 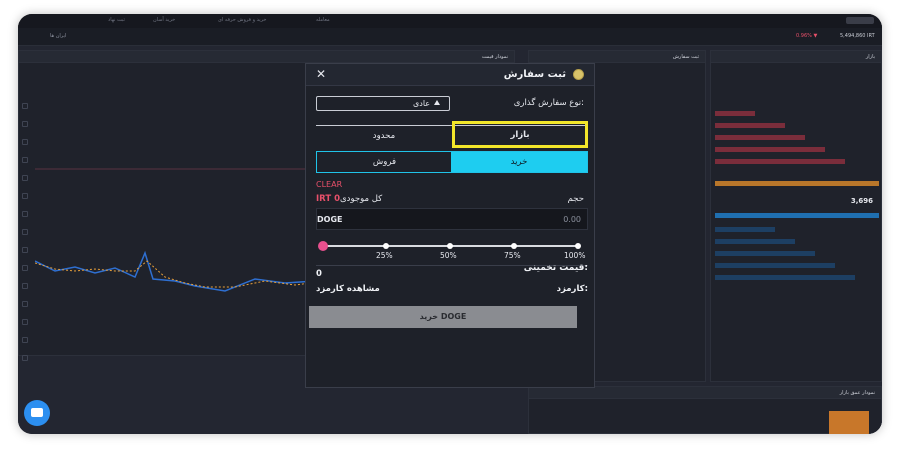 I want to click on coin-icon, so click(x=578, y=74).